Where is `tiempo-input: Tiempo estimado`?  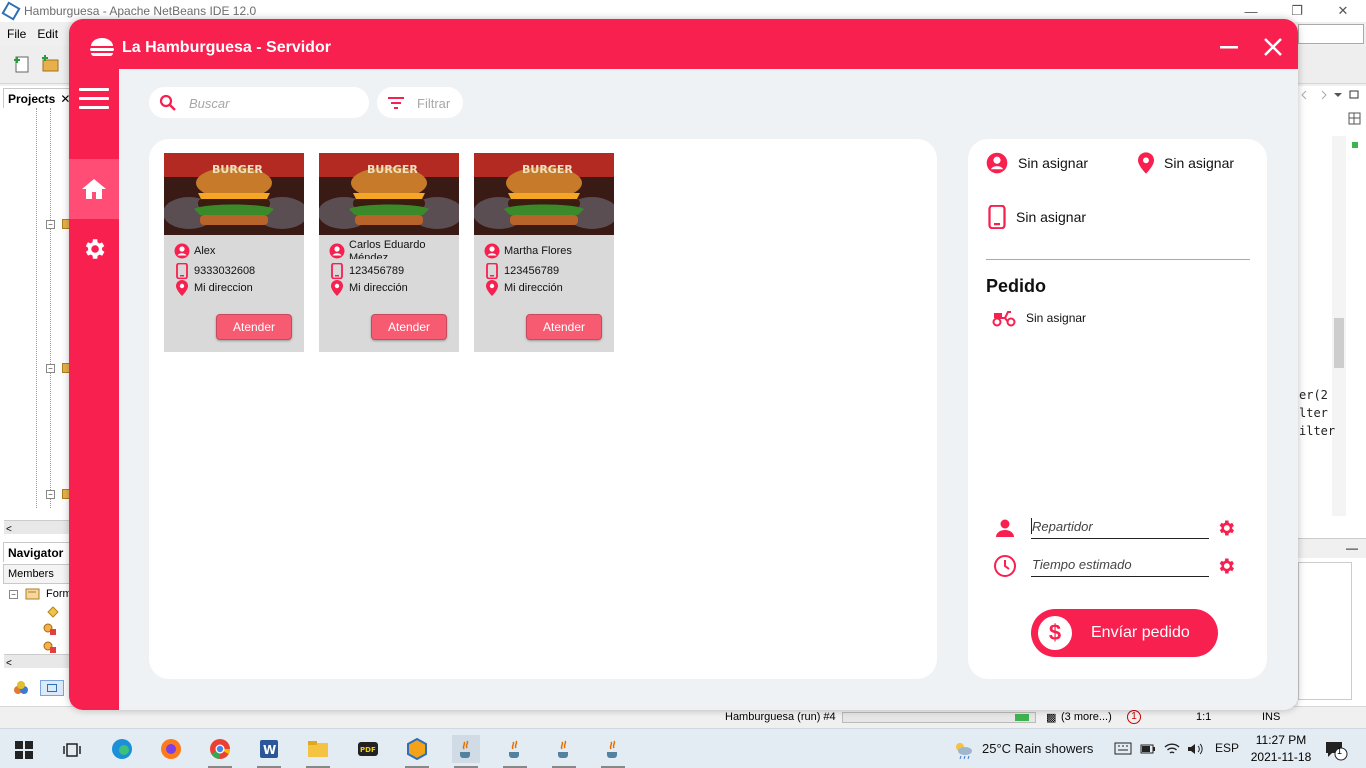
tiempo-input: Tiempo estimado is located at coordinates (1082, 564).